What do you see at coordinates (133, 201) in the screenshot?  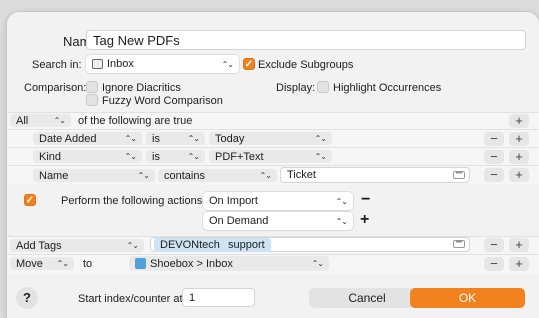 I see `perform-actions-label: Perform the following actions:` at bounding box center [133, 201].